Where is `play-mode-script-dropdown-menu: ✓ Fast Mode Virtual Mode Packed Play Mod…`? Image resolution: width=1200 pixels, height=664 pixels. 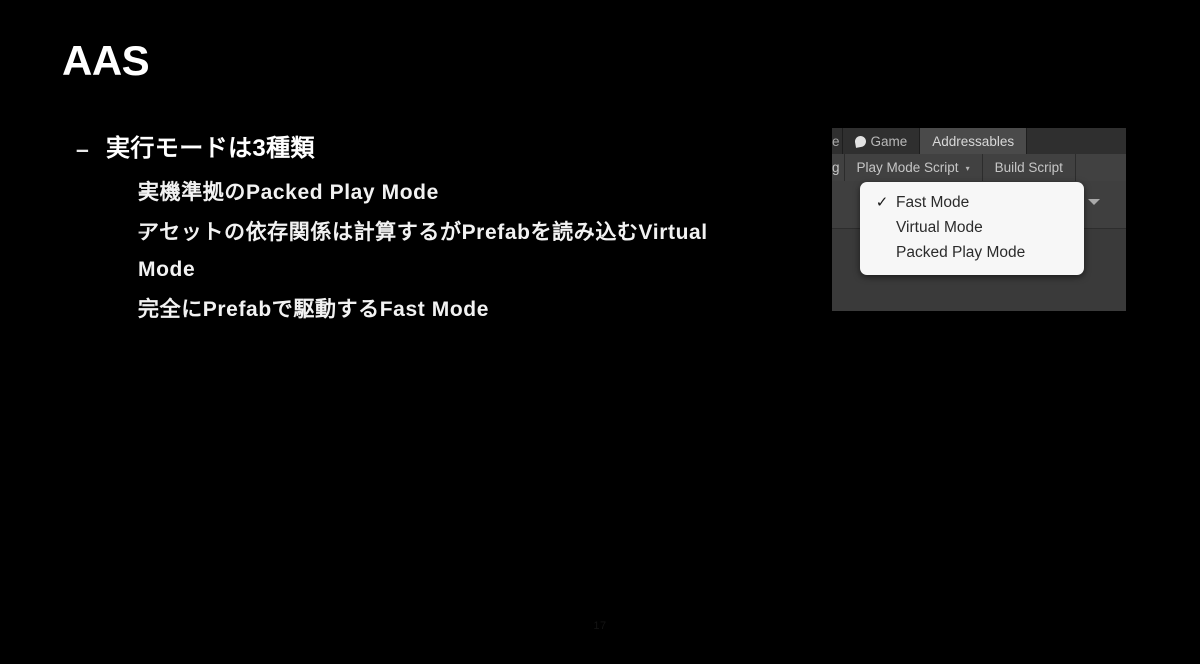 play-mode-script-dropdown-menu: ✓ Fast Mode Virtual Mode Packed Play Mod… is located at coordinates (972, 228).